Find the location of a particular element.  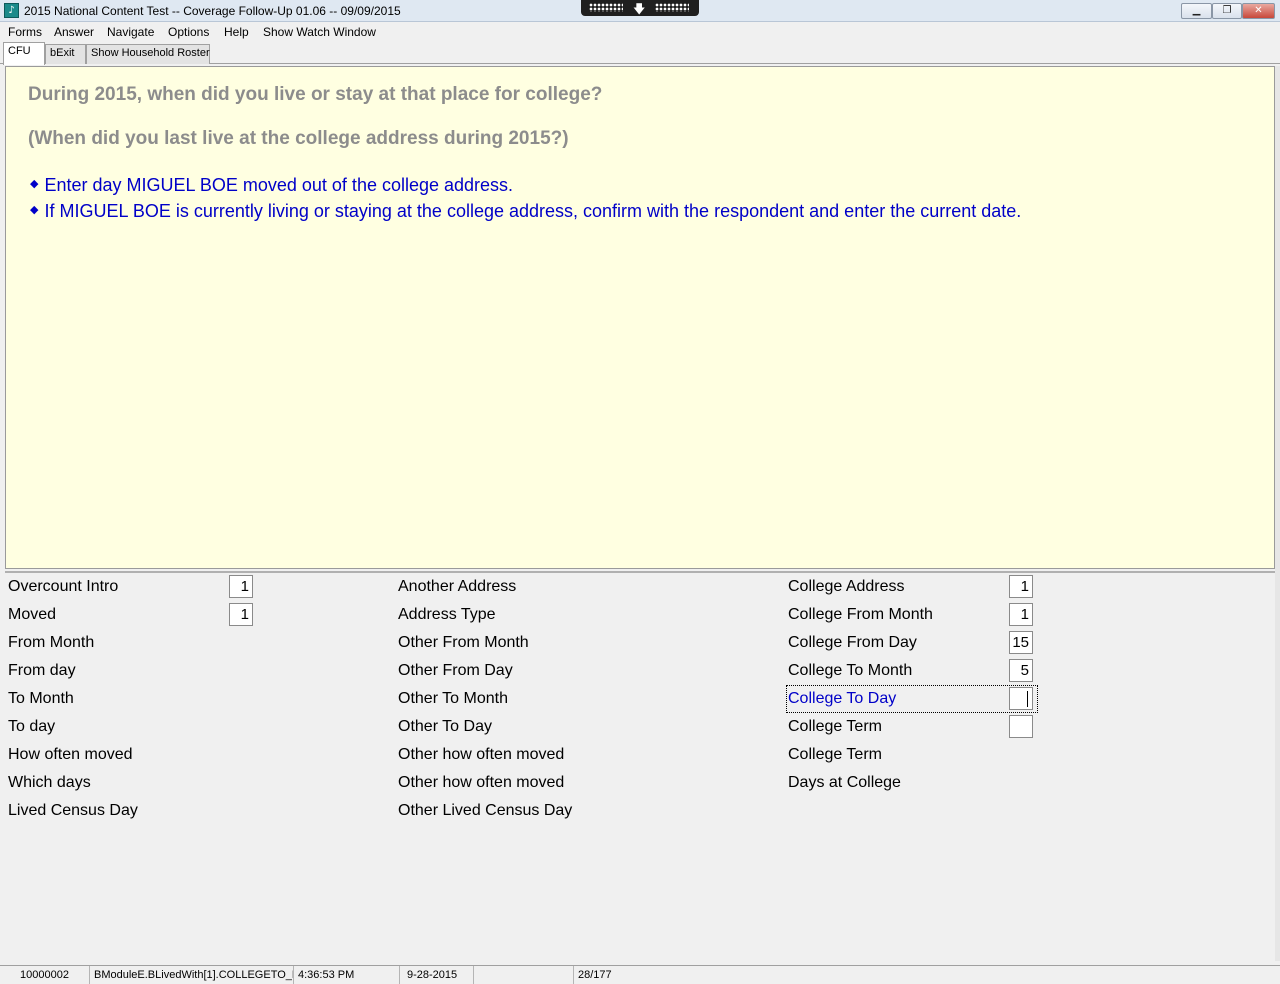

close-icon: ✕ is located at coordinates (1258, 10).